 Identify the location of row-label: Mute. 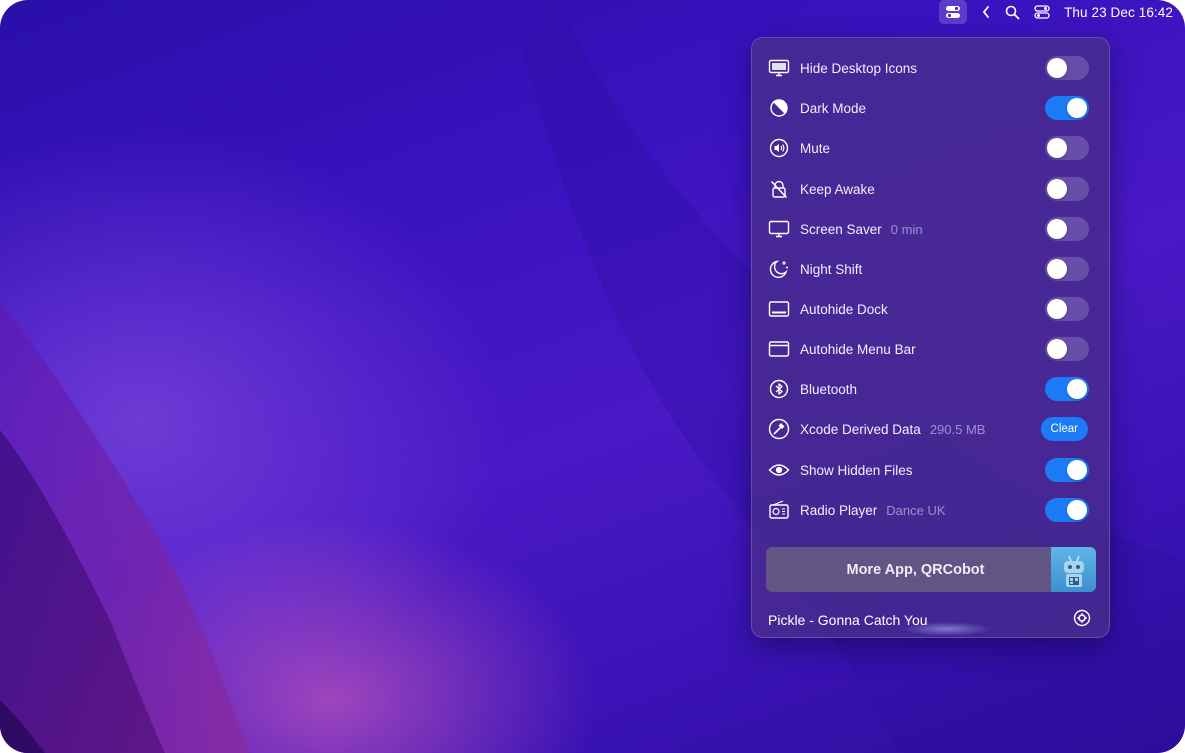
(815, 148).